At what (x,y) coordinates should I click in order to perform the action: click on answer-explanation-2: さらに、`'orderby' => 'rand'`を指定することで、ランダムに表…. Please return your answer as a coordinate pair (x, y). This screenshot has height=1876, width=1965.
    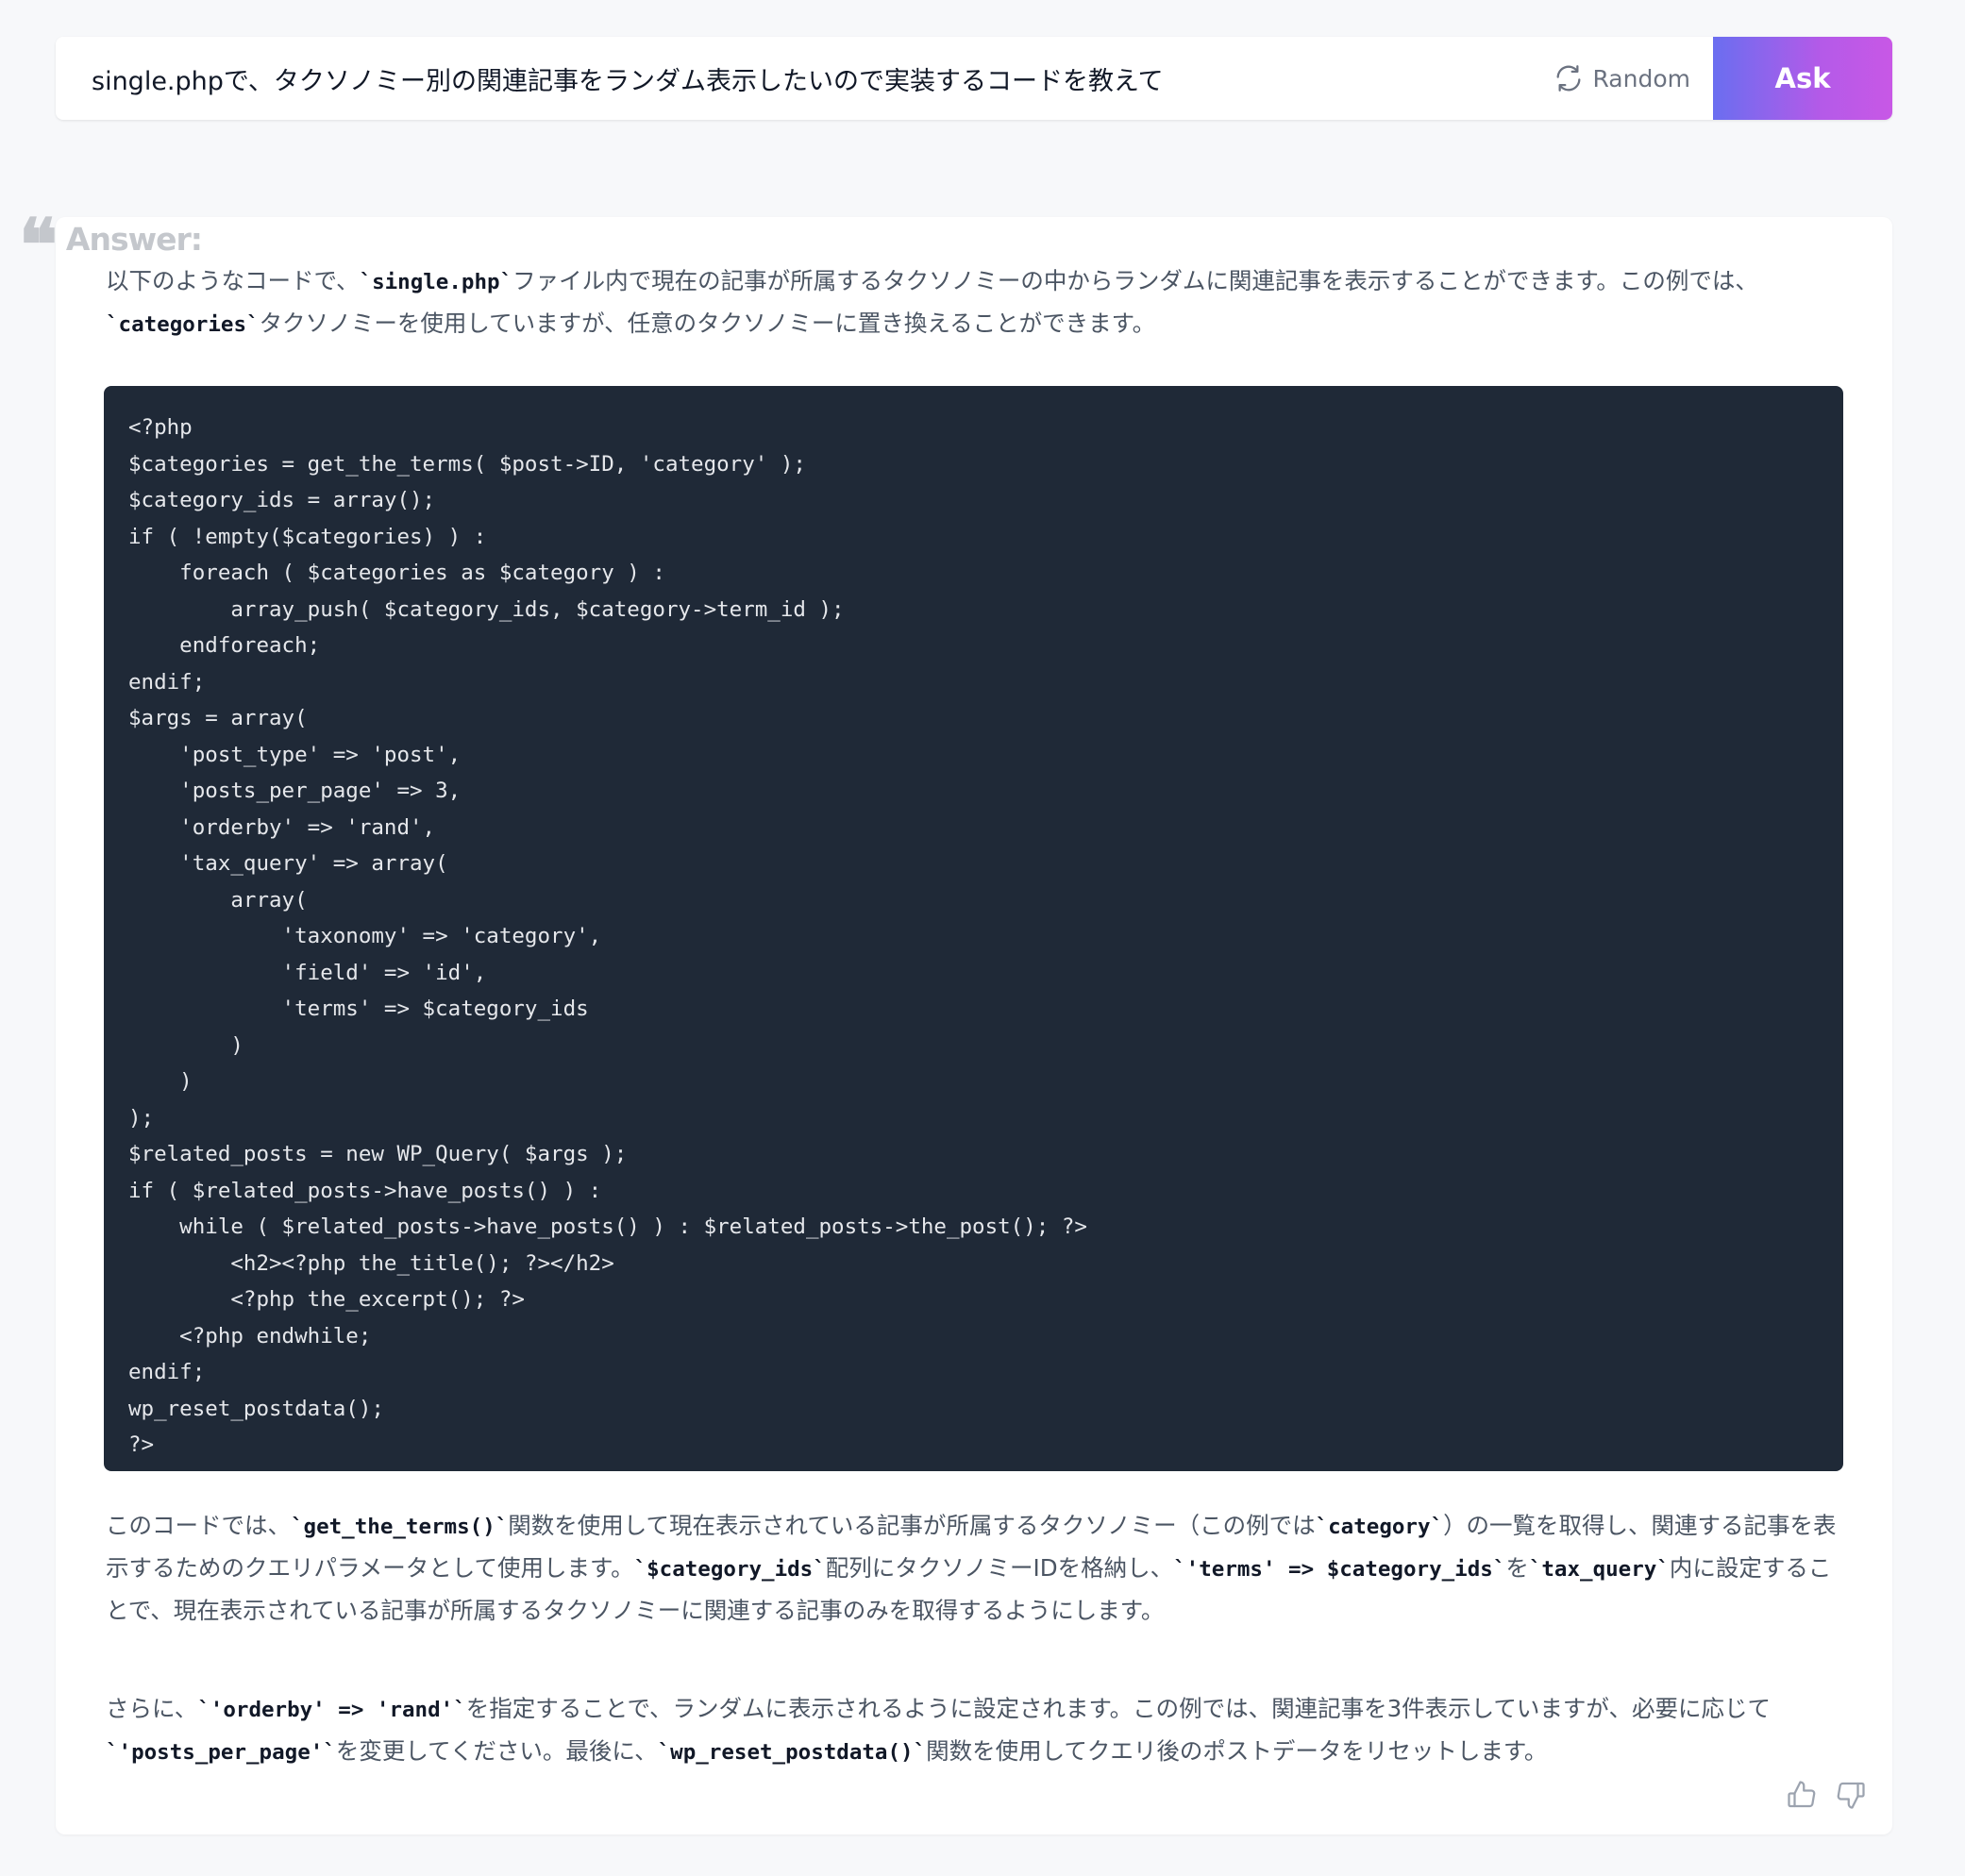
    Looking at the image, I should click on (979, 1730).